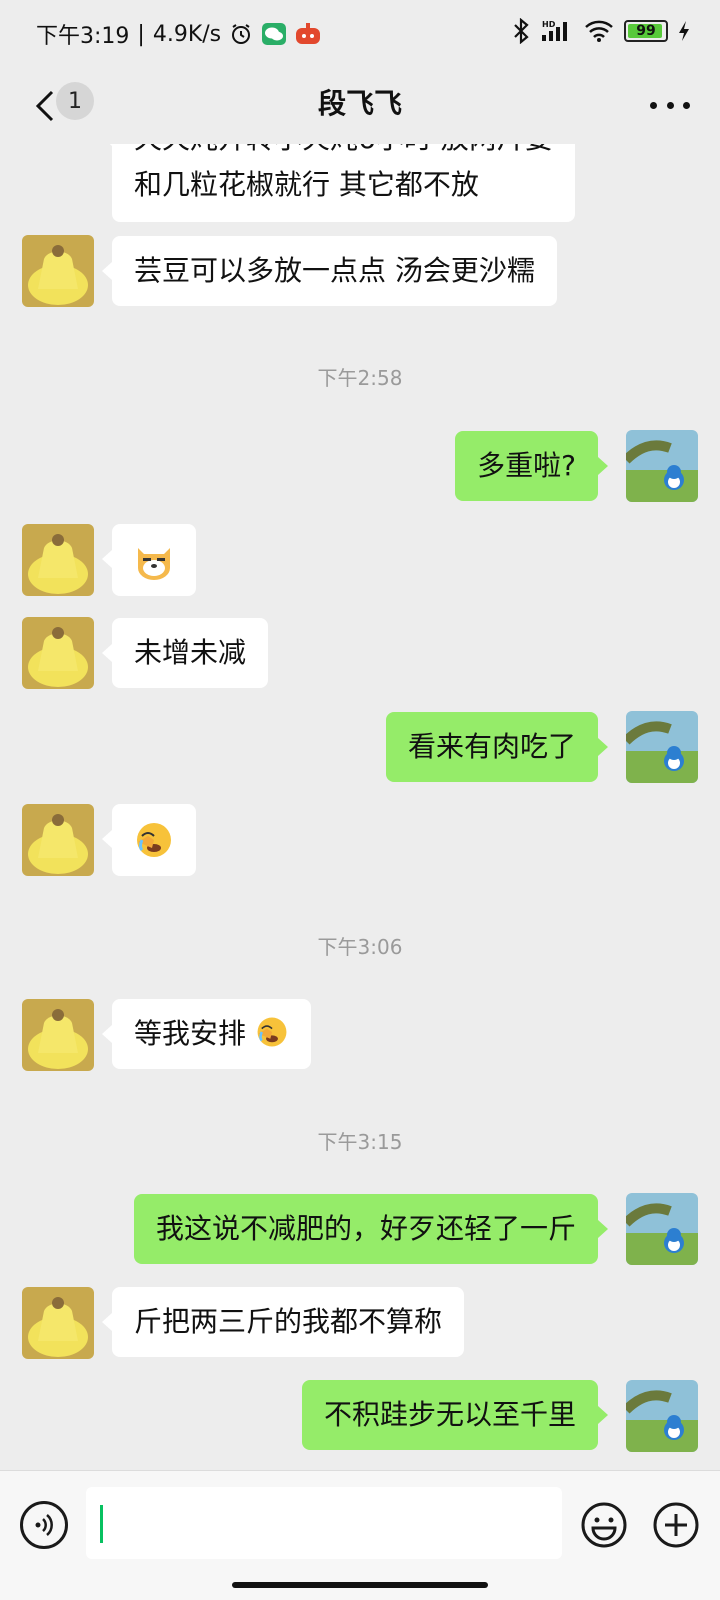 The height and width of the screenshot is (1600, 720). What do you see at coordinates (360, 1585) in the screenshot?
I see `home-indicator` at bounding box center [360, 1585].